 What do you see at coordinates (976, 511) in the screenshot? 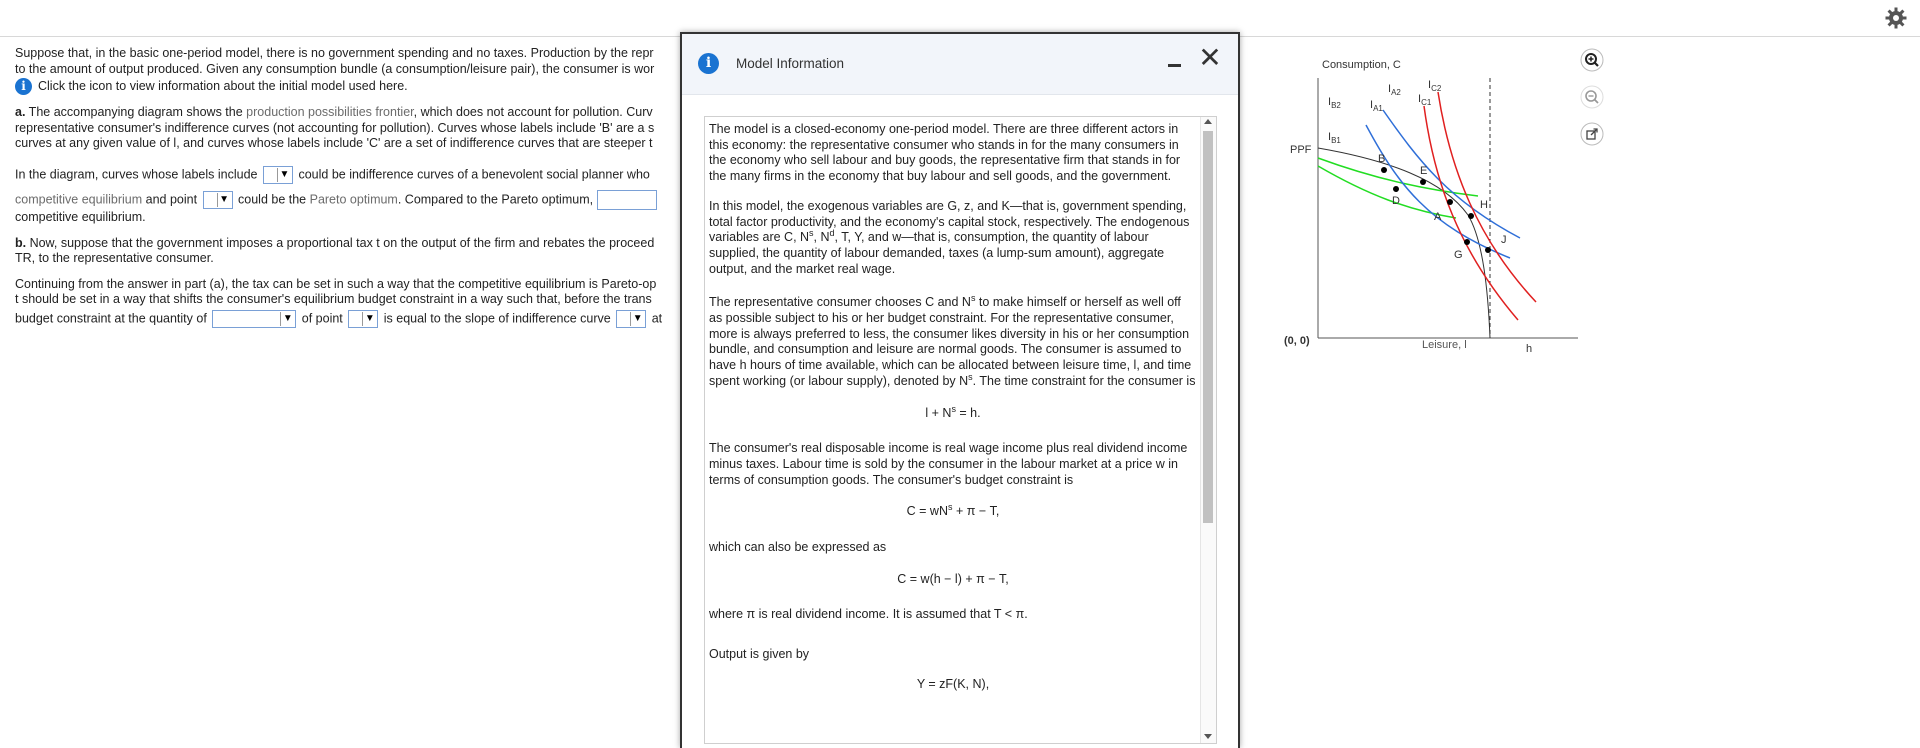
I see `equation-budget-rhs: + π − T,` at bounding box center [976, 511].